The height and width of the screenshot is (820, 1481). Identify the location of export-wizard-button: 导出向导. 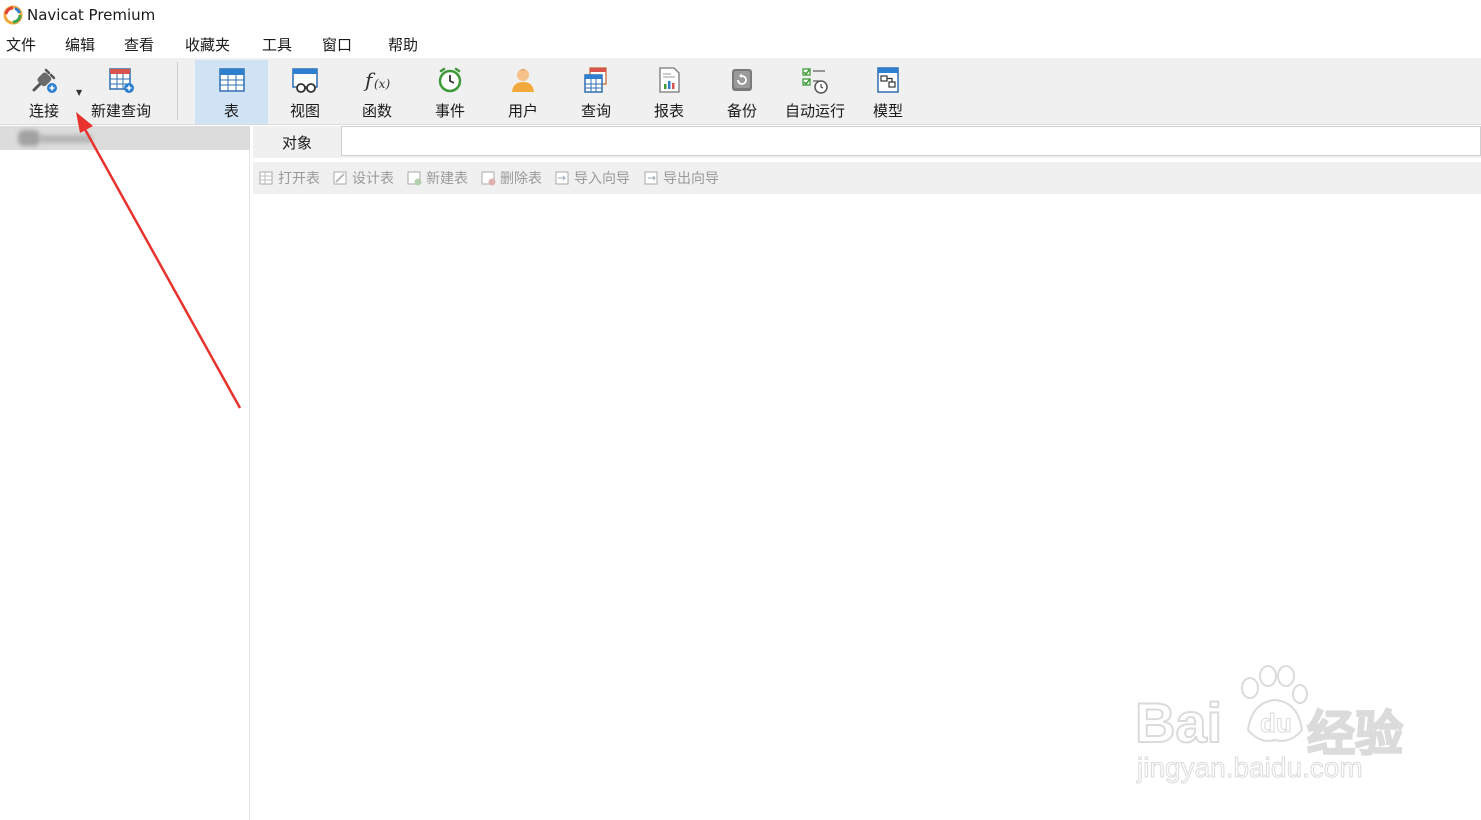
(681, 178).